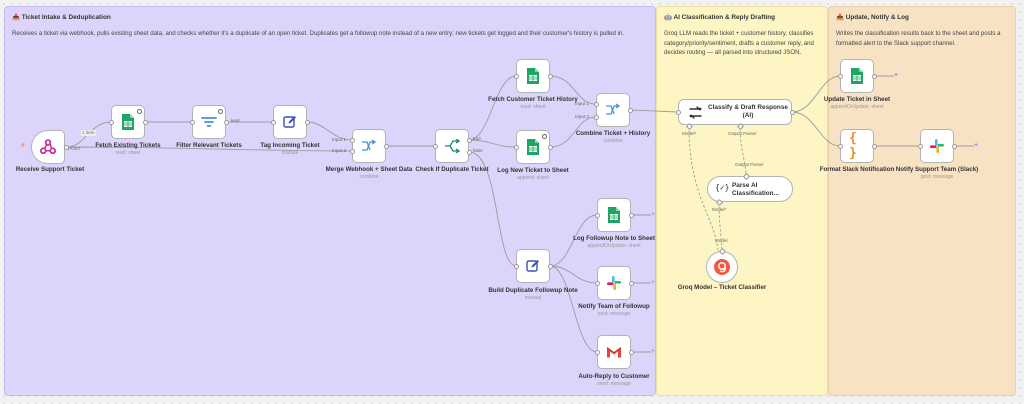 This screenshot has width=1024, height=404. Describe the element at coordinates (533, 103) in the screenshot. I see `fetch-customer-history-label: Fetch Customer Ticket History read: sheet` at that location.